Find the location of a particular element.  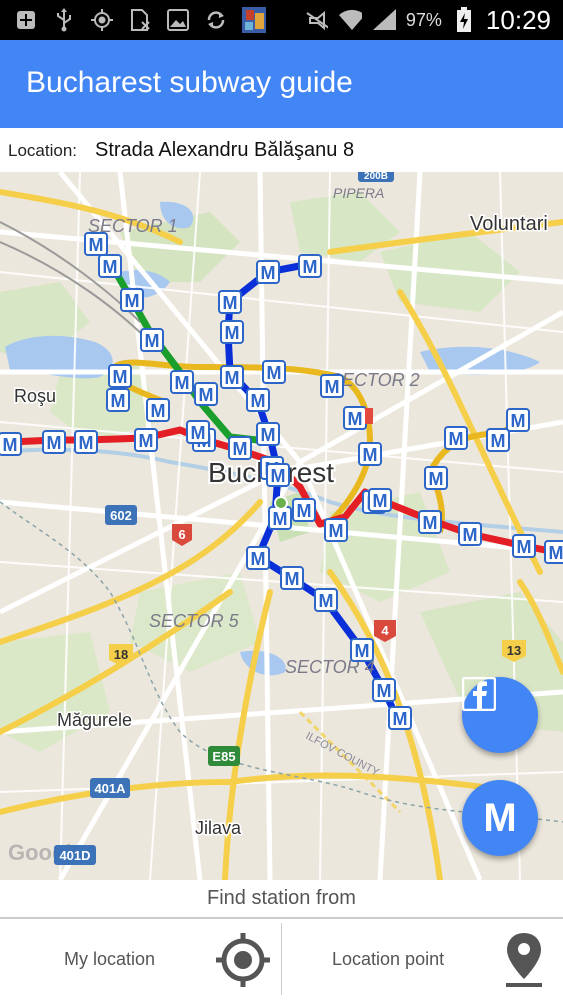

mute-icon is located at coordinates (316, 20).